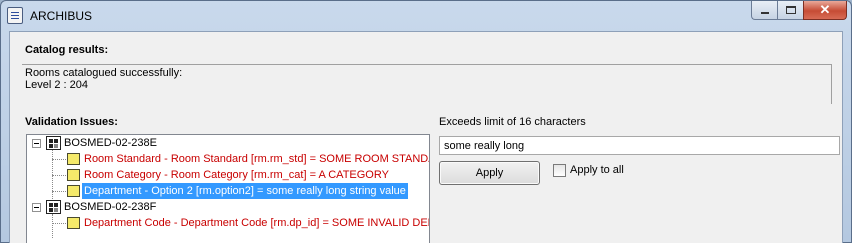  Describe the element at coordinates (228, 143) in the screenshot. I see `tree-group-row: BOSMED-02-238E` at that location.